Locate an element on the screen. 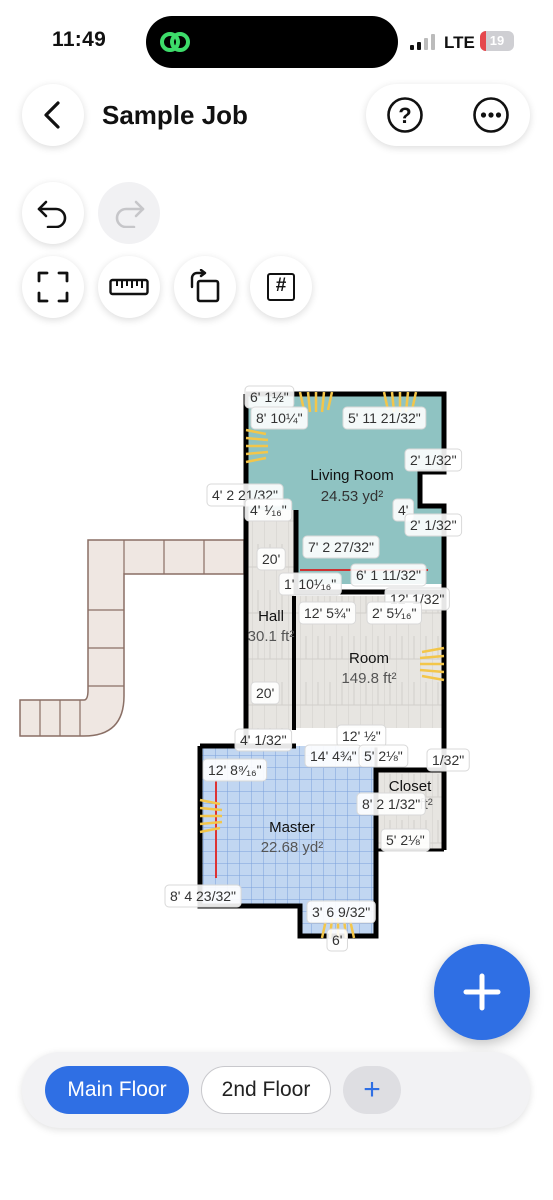  plus-icon is located at coordinates (482, 992).